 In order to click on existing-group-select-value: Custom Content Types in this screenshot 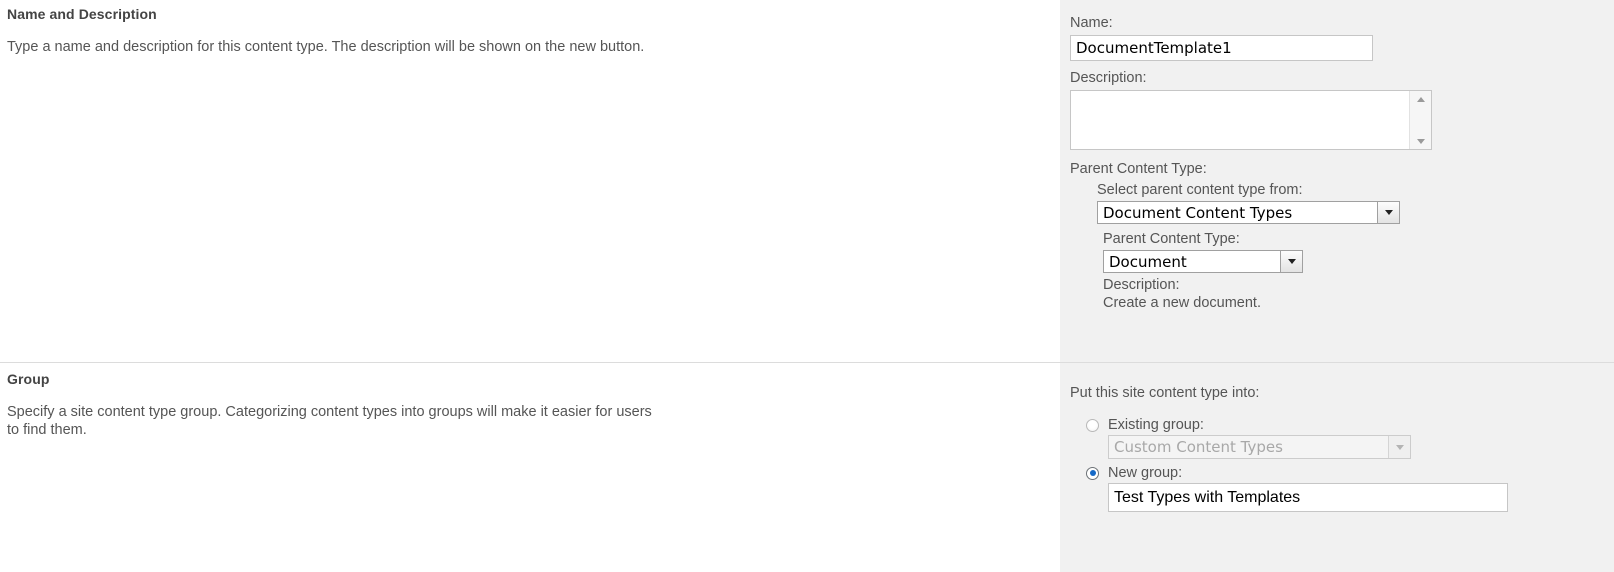, I will do `click(1198, 447)`.